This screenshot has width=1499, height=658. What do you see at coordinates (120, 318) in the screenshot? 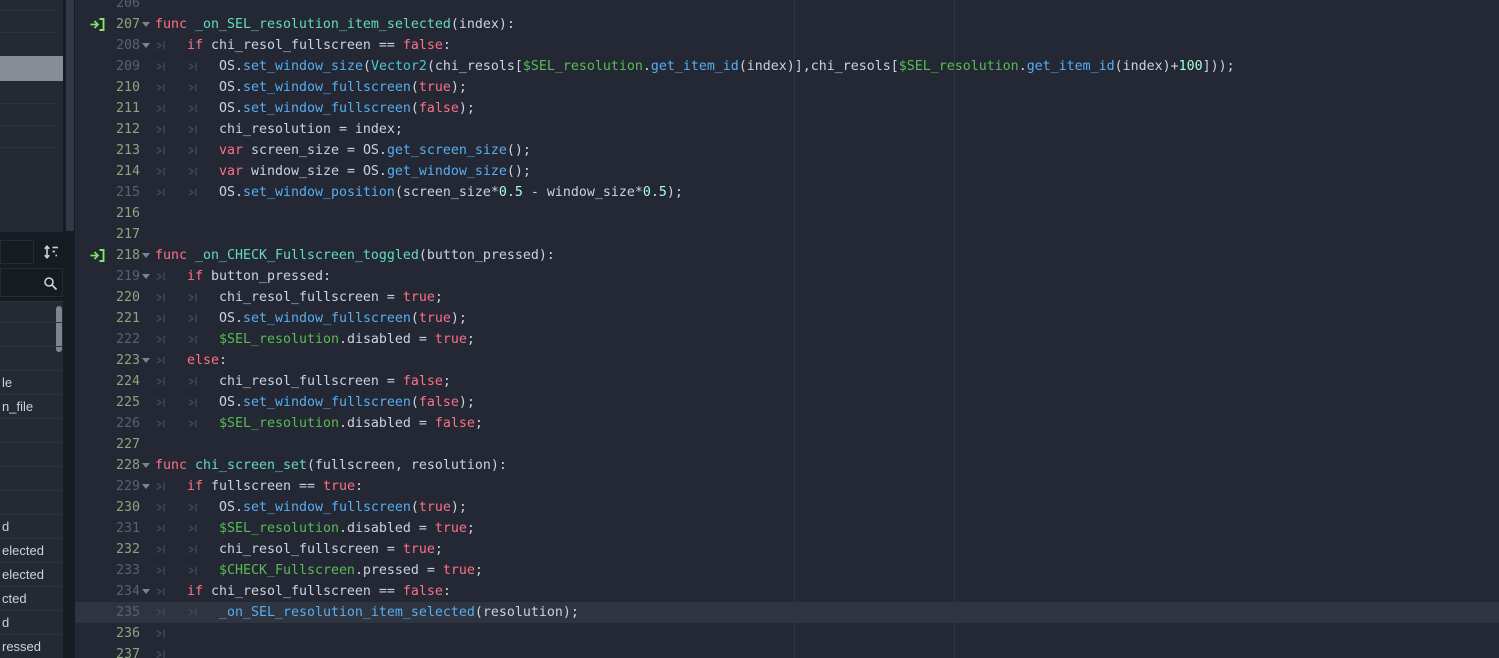
I see `line-number: 221` at bounding box center [120, 318].